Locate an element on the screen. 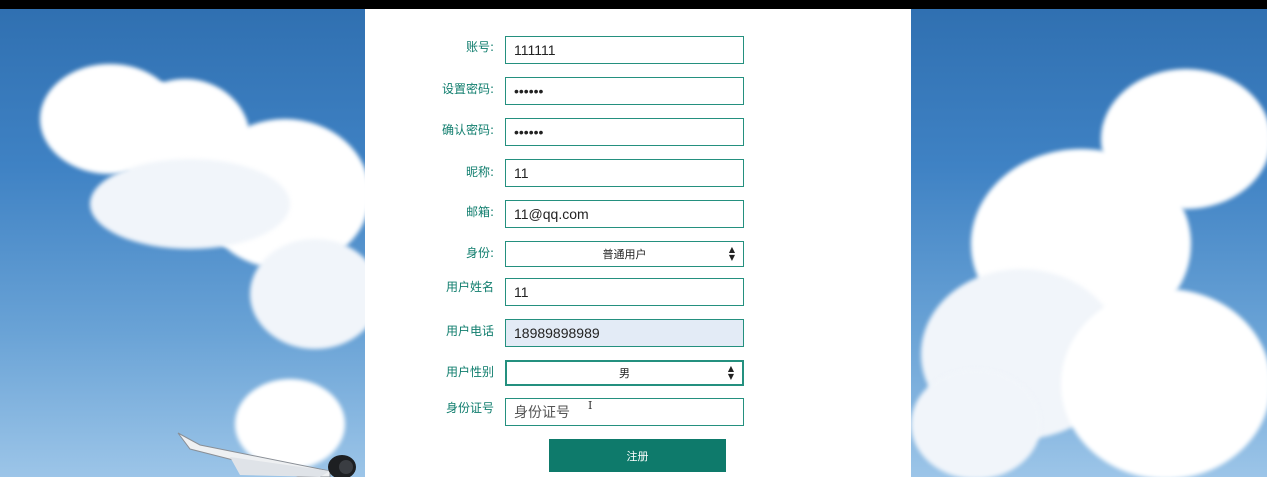 The width and height of the screenshot is (1267, 477). id-number-row: 身份证号 I is located at coordinates (638, 414).